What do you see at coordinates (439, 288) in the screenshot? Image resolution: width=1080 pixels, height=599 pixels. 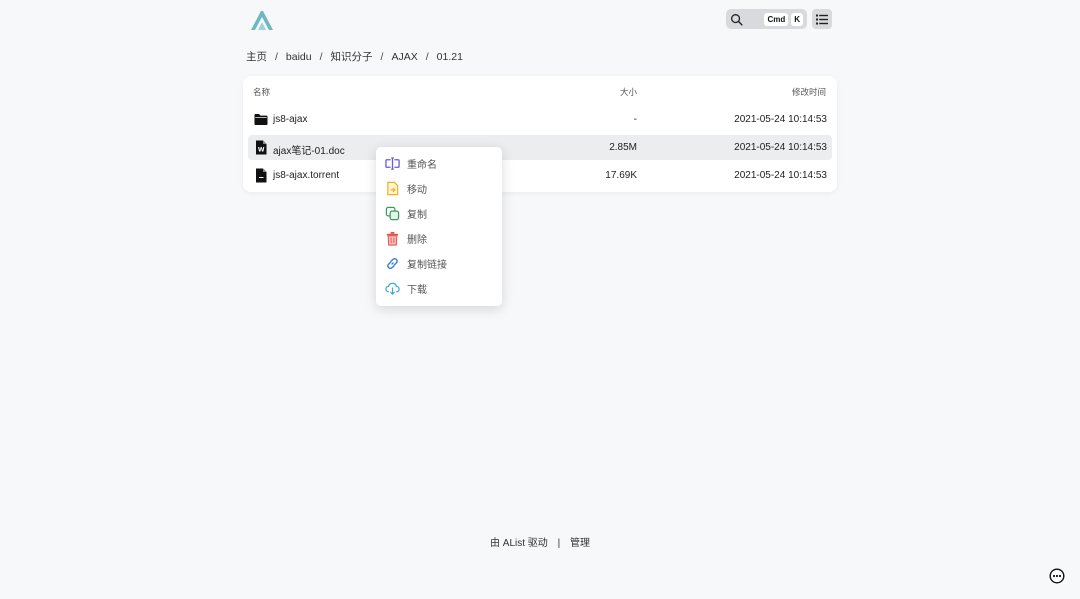 I see `menu-item-download: 下载` at bounding box center [439, 288].